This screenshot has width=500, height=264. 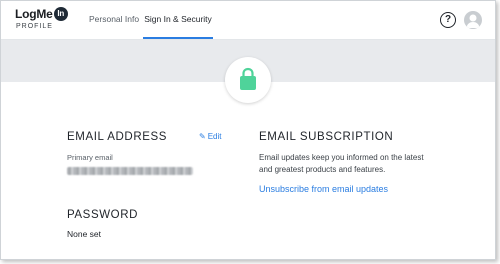 I want to click on unsubscribe-link: Unsubscribe from email updates, so click(x=323, y=189).